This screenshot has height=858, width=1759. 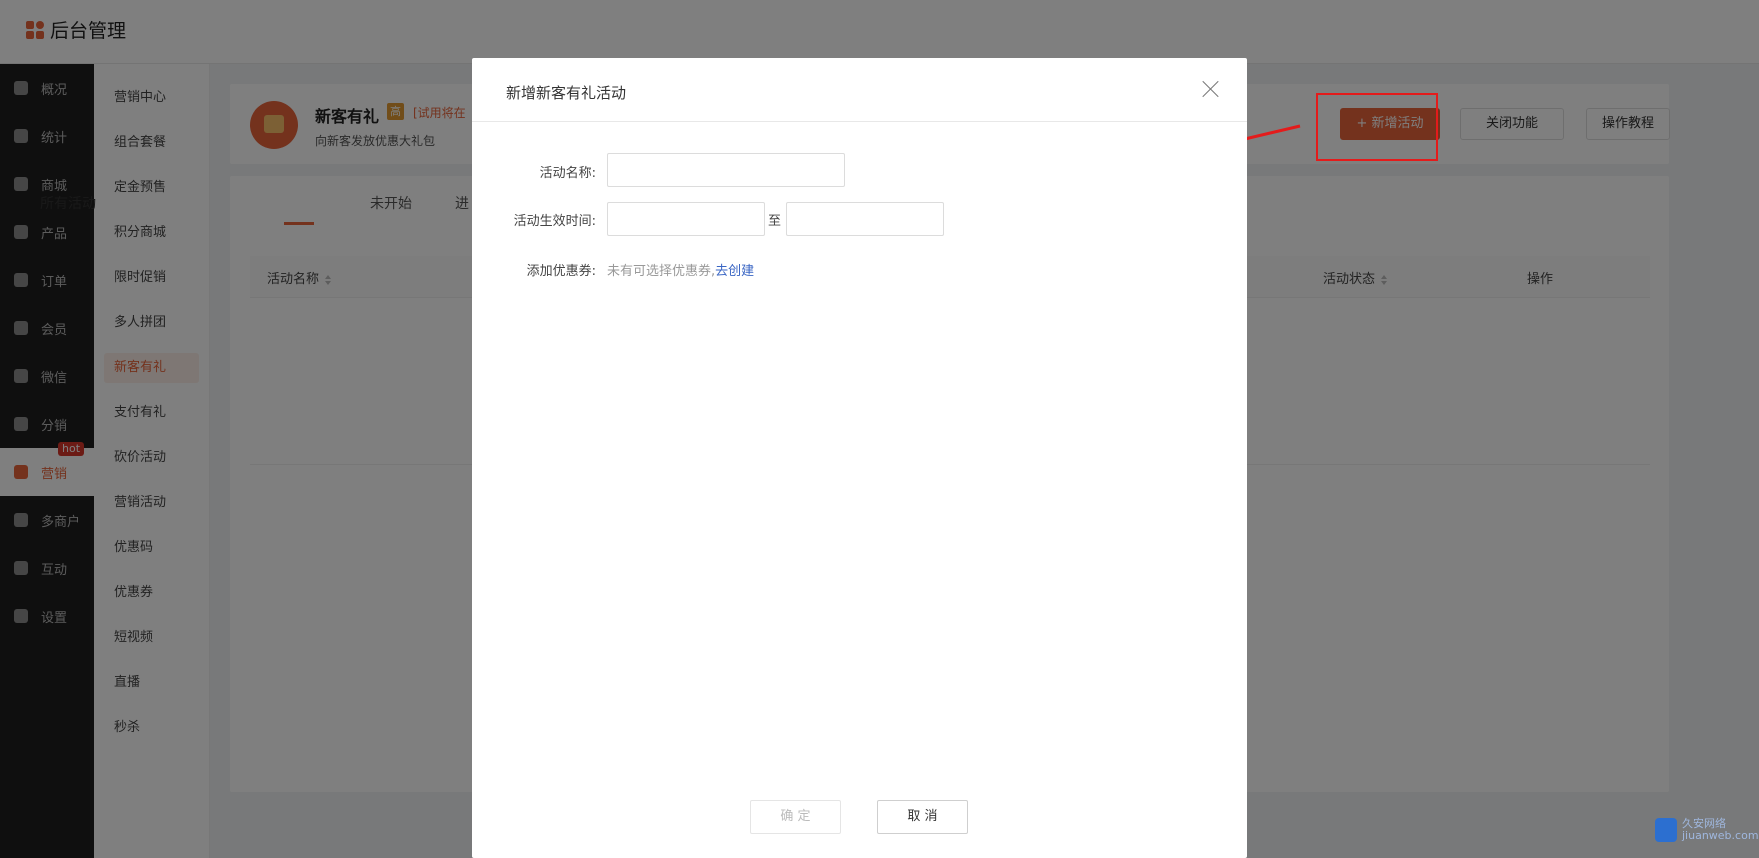 I want to click on coupon-empty-hint: 未有可选择优惠券,去创建, so click(x=680, y=269).